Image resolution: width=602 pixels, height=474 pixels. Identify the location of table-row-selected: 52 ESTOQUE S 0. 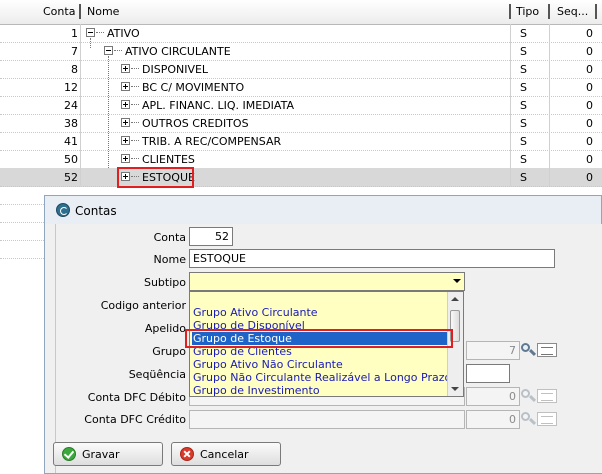
(301, 177).